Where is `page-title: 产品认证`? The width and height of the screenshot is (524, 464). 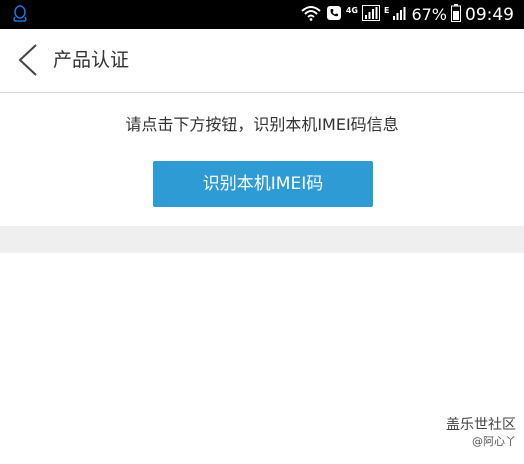
page-title: 产品认证 is located at coordinates (91, 60).